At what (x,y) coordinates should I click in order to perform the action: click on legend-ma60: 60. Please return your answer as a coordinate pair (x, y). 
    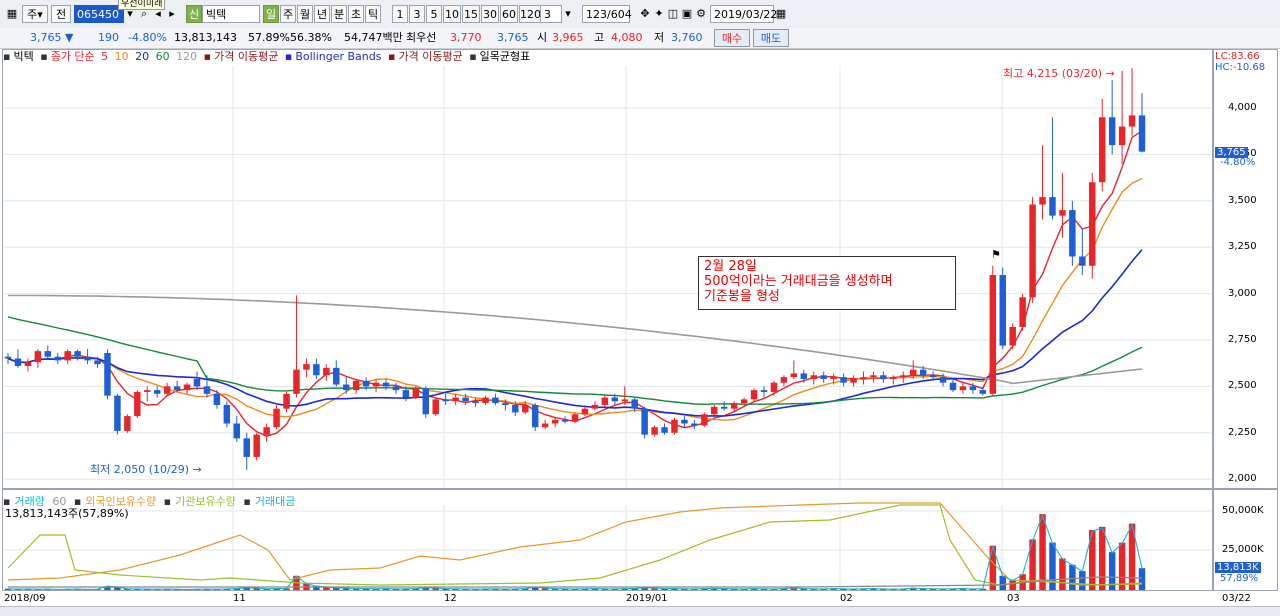
    Looking at the image, I should click on (163, 56).